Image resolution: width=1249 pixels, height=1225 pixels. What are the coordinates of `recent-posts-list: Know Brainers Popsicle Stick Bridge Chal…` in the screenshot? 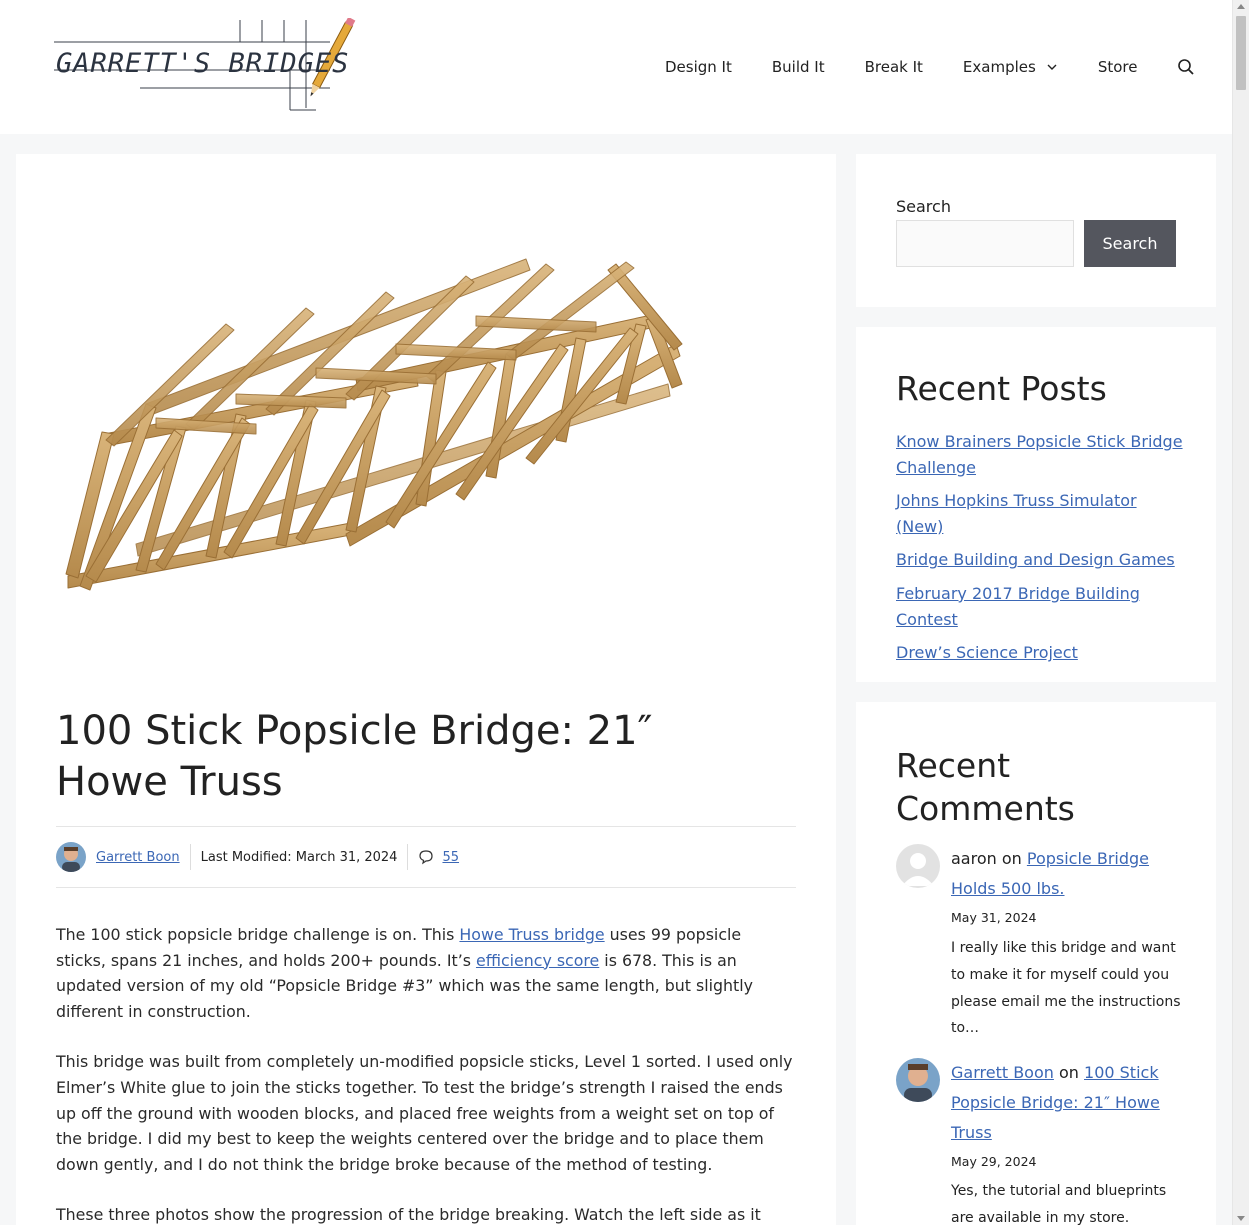 It's located at (1041, 551).